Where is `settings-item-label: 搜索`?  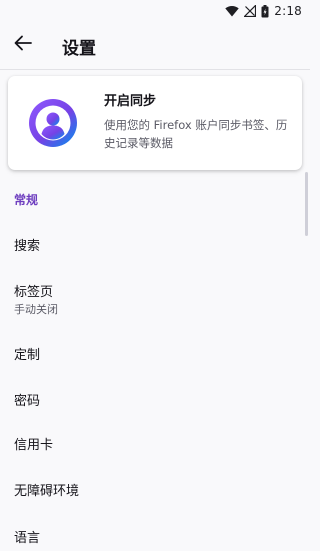 settings-item-label: 搜索 is located at coordinates (27, 246).